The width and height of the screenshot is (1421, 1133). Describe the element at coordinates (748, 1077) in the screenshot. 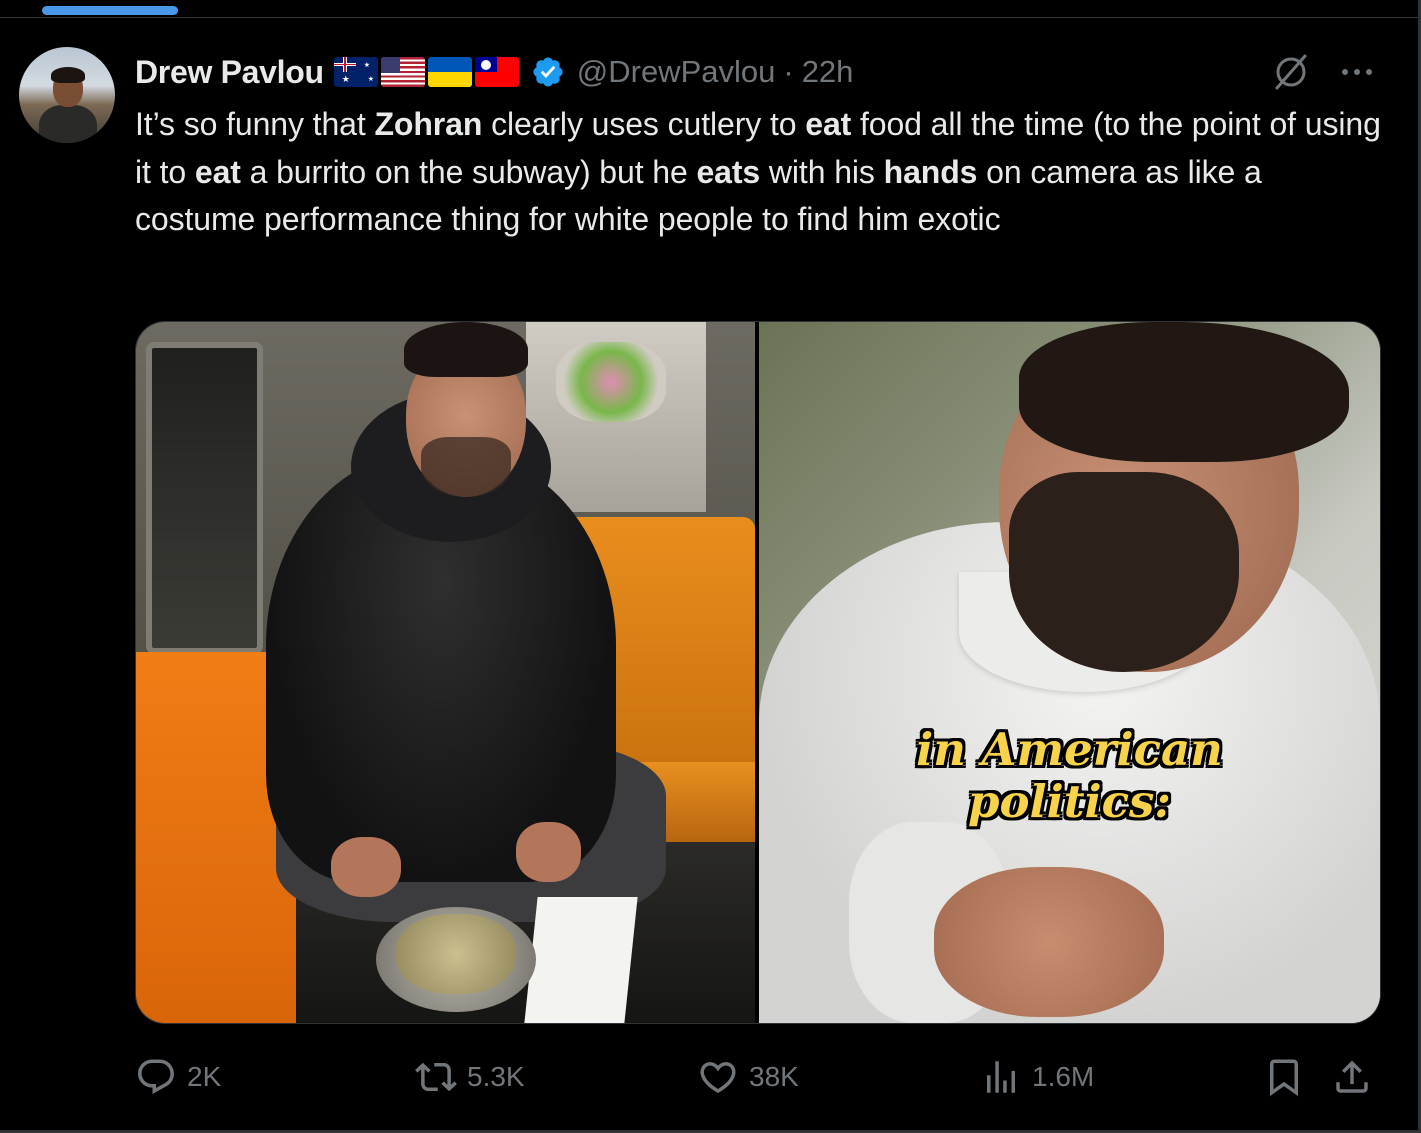

I see `like-button: 38K` at that location.